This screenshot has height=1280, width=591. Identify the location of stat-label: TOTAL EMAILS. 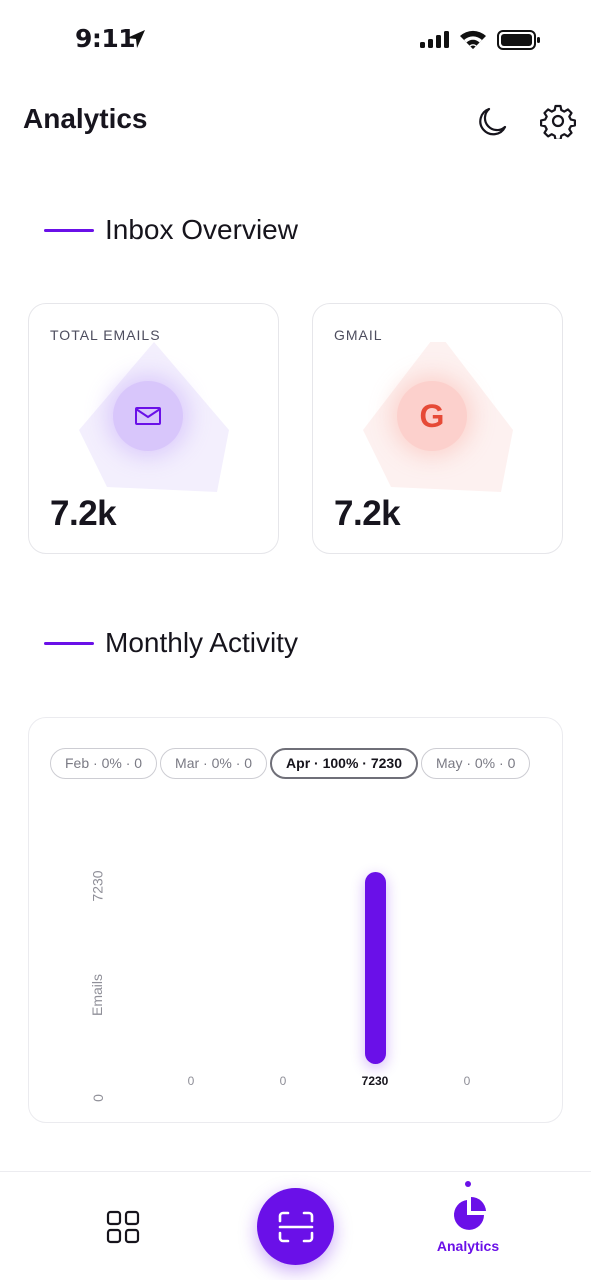
(105, 335).